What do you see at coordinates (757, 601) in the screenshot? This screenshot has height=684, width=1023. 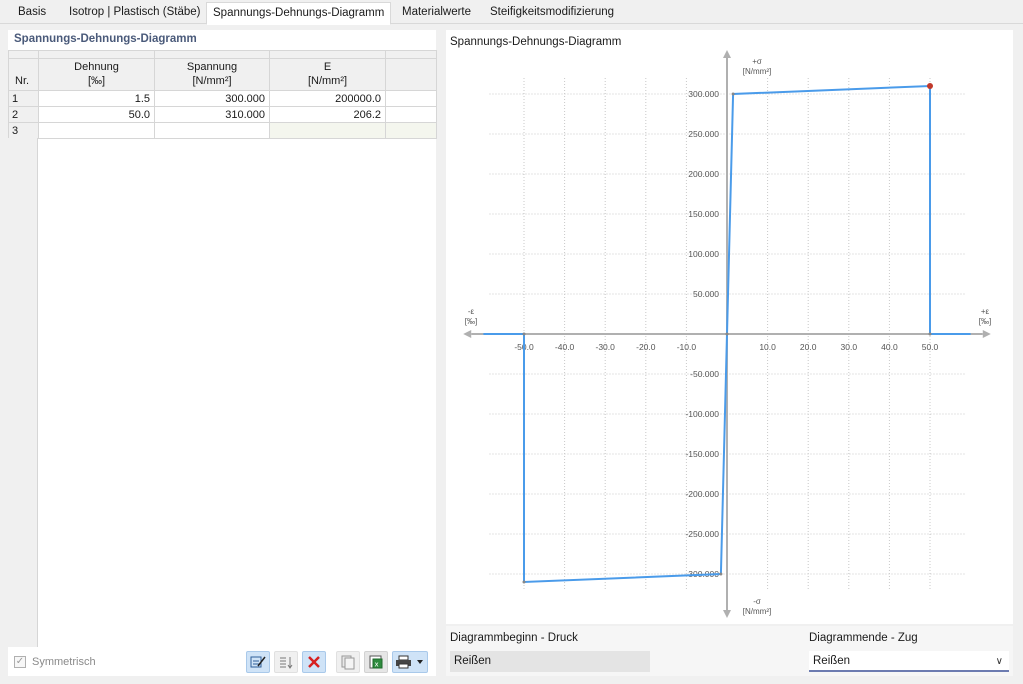 I see `y-axis-negative-label: -σ` at bounding box center [757, 601].